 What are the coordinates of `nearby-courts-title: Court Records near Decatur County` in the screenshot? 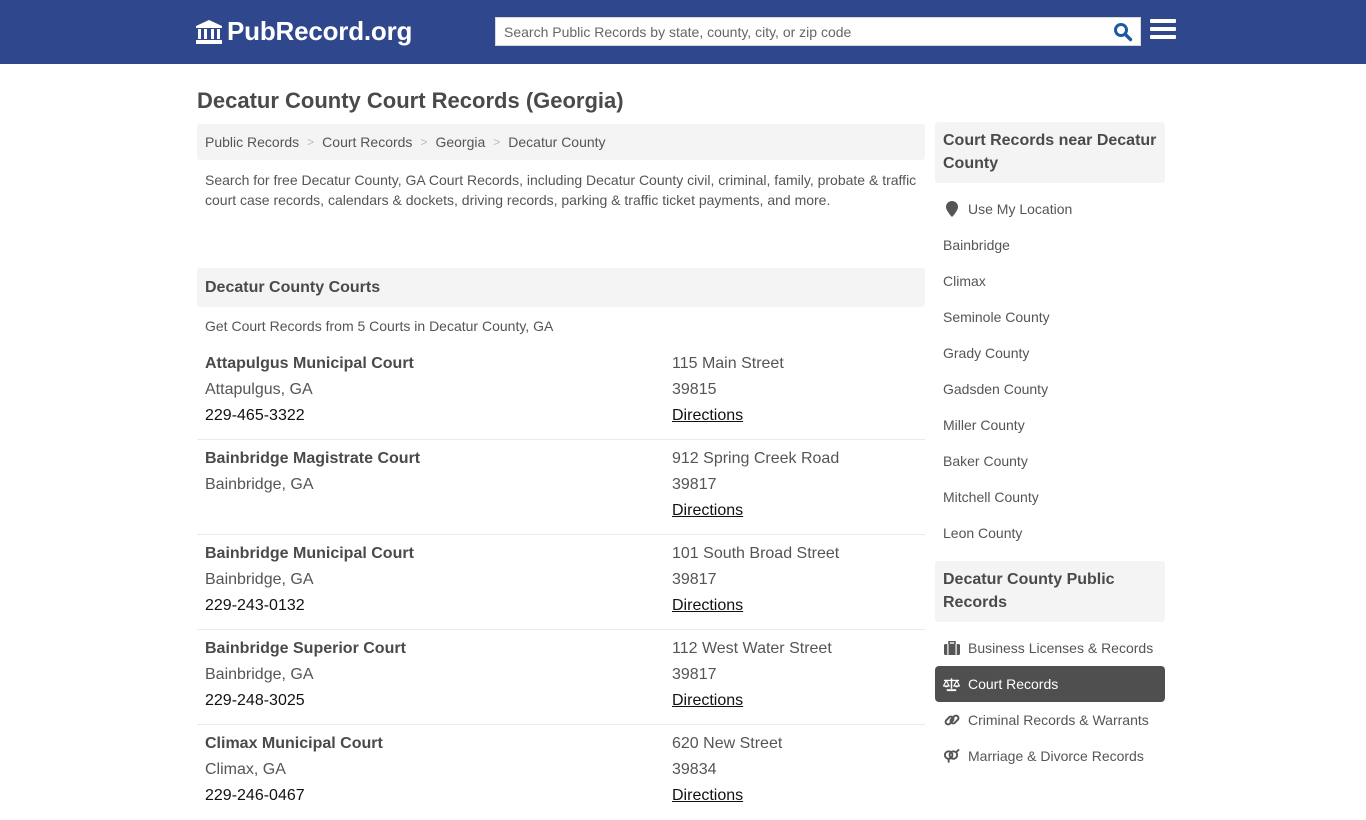 It's located at (1050, 152).